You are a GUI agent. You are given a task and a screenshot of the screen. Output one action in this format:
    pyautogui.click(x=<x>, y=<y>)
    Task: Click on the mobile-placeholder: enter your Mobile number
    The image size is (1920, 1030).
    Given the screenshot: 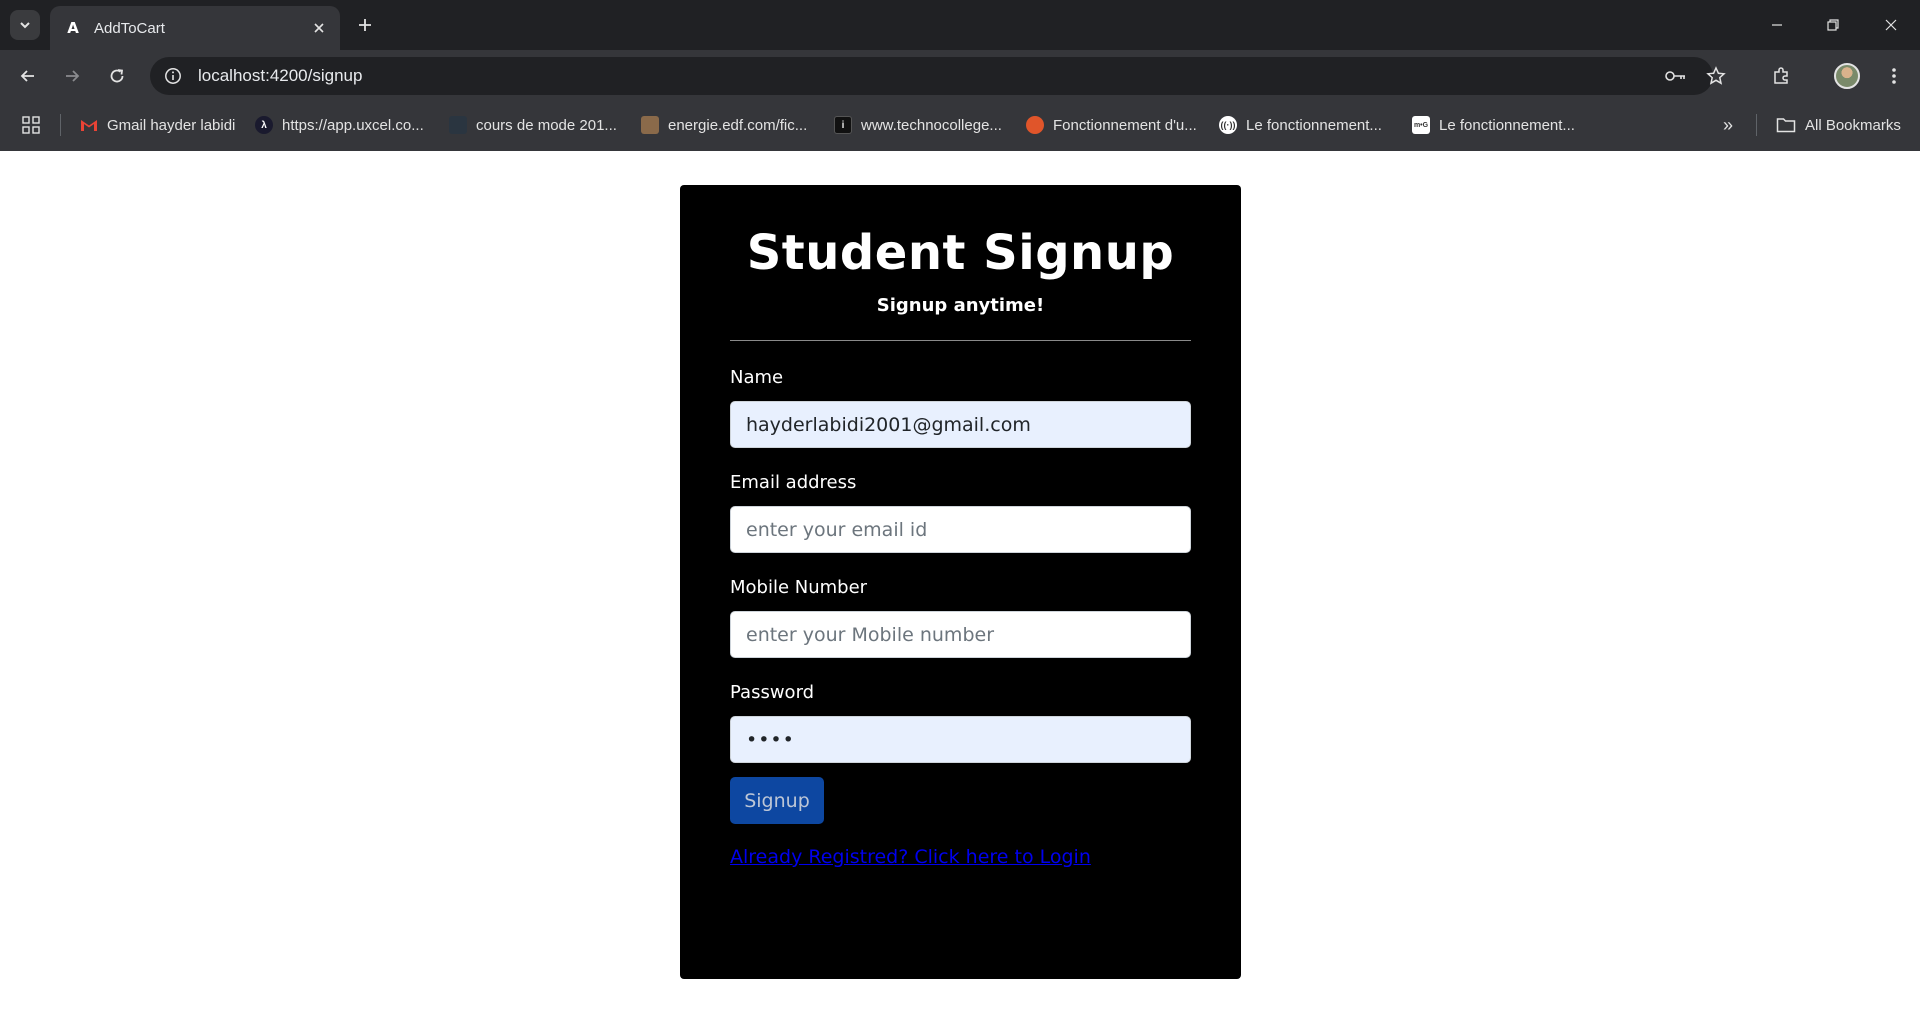 What is the action you would take?
    pyautogui.click(x=870, y=634)
    